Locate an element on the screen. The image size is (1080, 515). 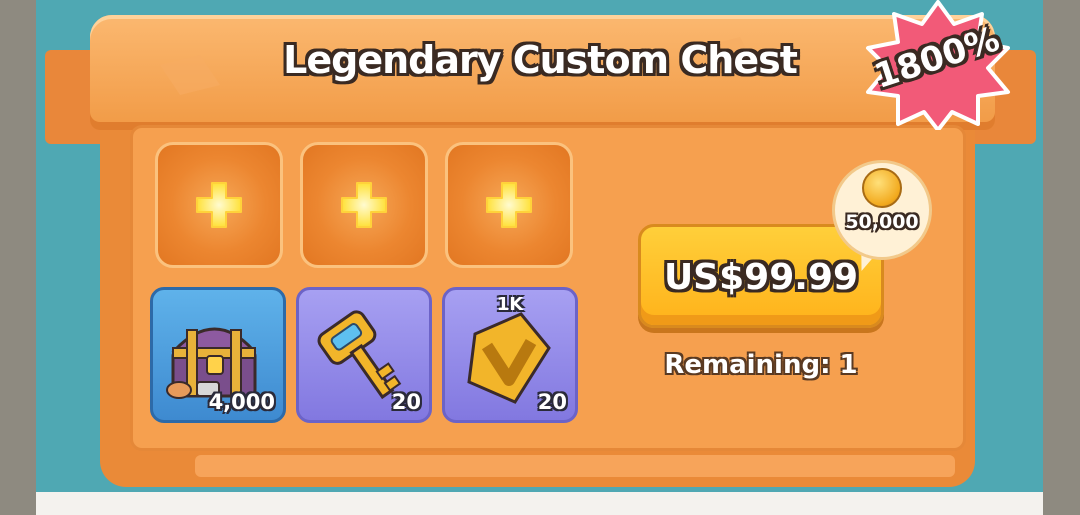
remaining-label: Remaining: 1 is located at coordinates (761, 365).